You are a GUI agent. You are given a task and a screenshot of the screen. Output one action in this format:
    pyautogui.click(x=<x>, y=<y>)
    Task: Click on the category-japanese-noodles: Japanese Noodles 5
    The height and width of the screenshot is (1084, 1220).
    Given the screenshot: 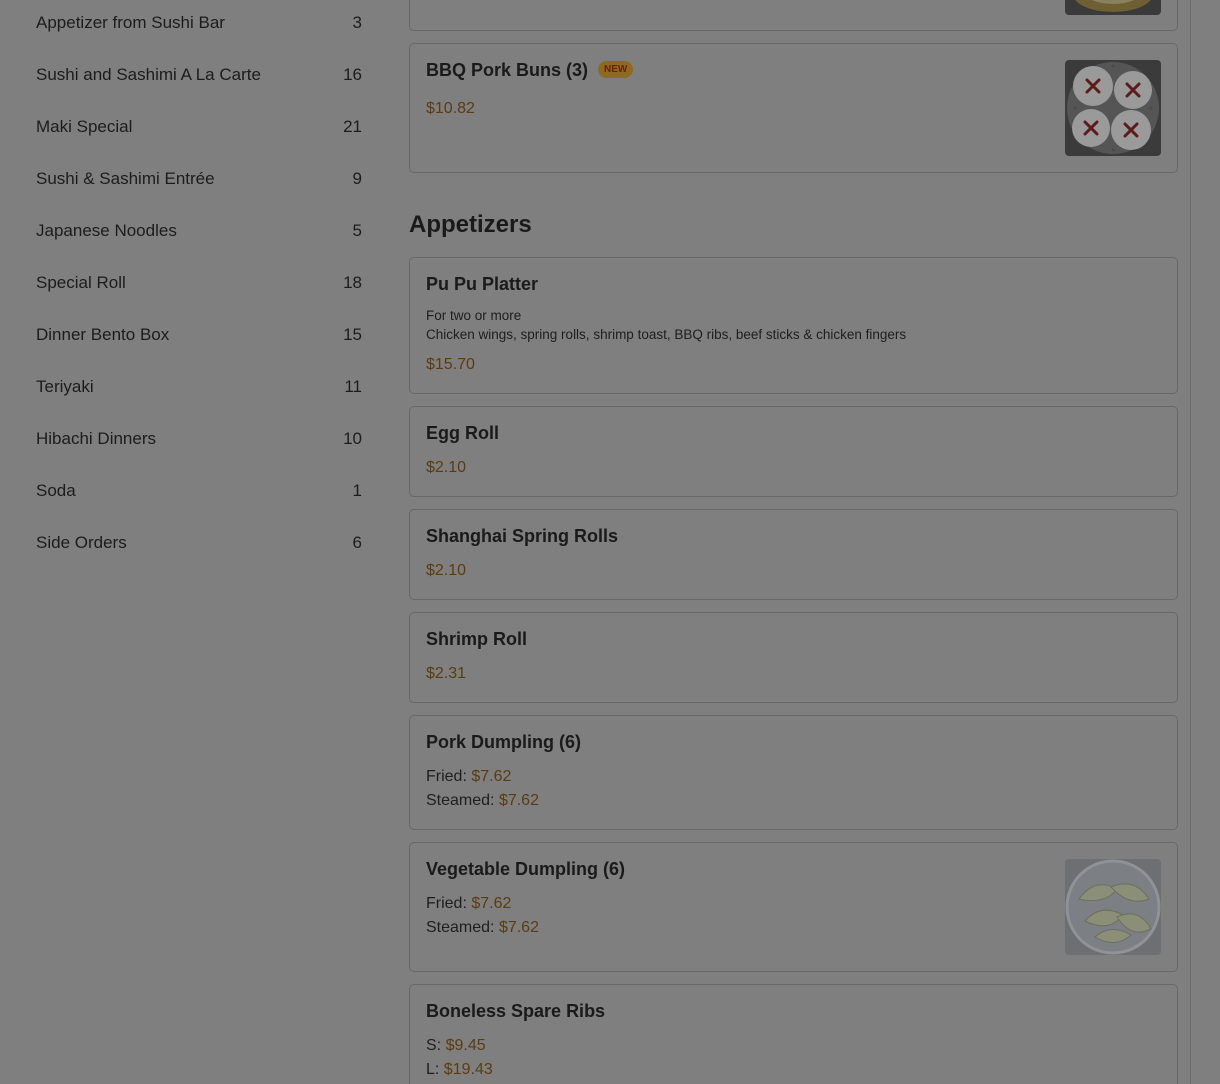 What is the action you would take?
    pyautogui.click(x=199, y=231)
    